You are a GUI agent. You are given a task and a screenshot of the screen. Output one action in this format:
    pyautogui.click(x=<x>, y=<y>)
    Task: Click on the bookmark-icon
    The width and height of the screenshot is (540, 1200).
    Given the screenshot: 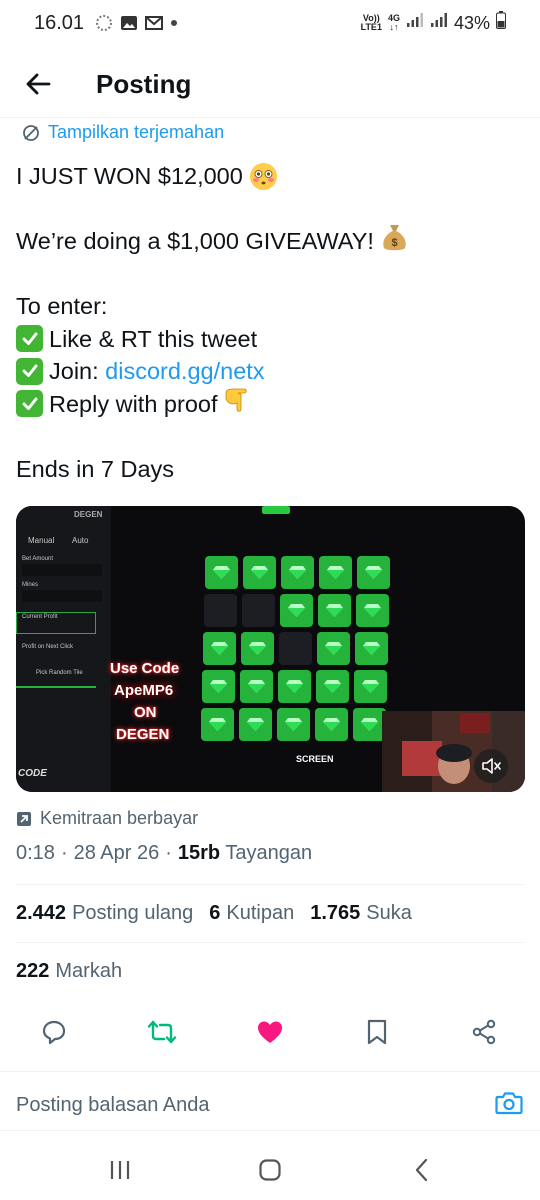 What is the action you would take?
    pyautogui.click(x=377, y=1032)
    